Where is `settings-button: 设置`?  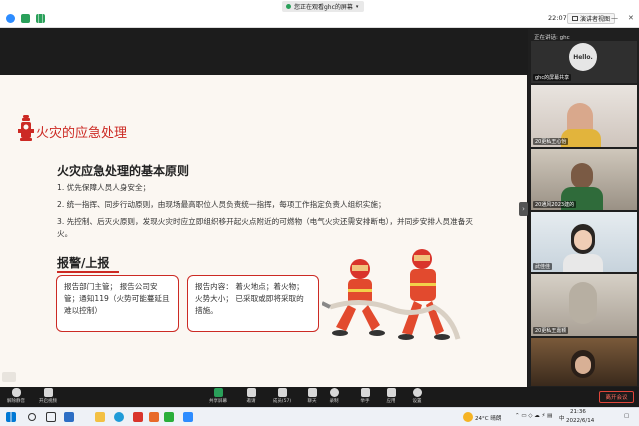
settings-button: 设置 is located at coordinates (417, 396).